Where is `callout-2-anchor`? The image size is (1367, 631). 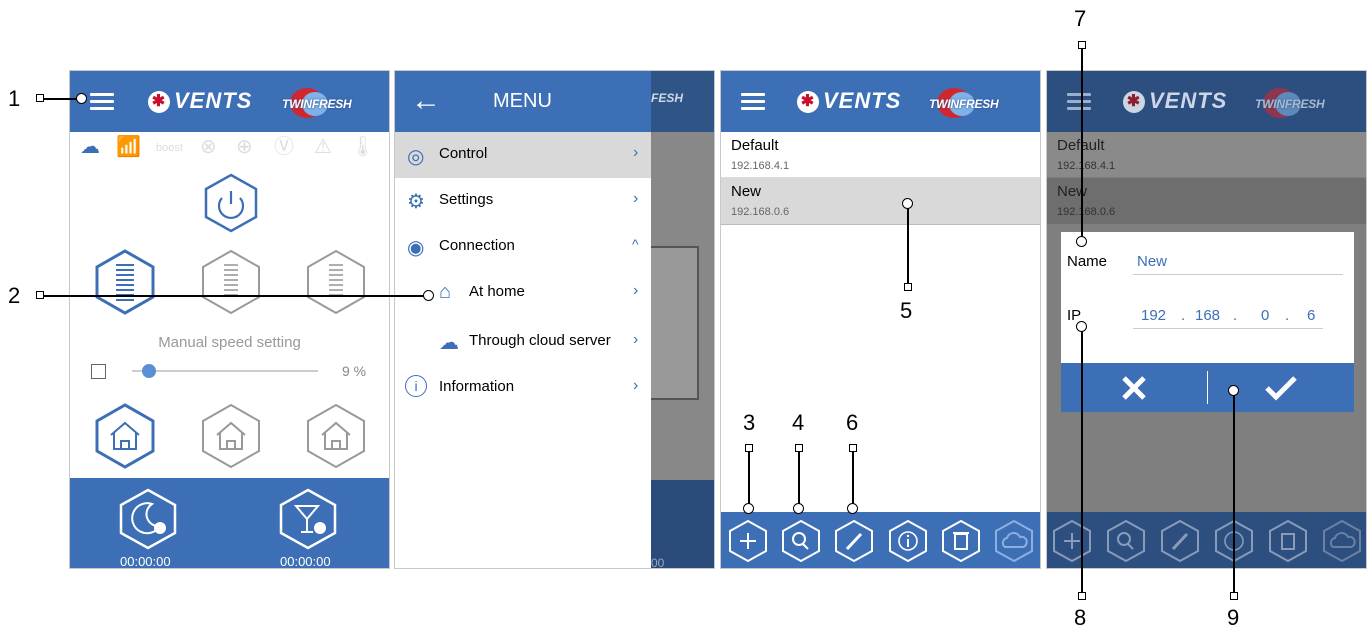
callout-2-anchor is located at coordinates (40, 295).